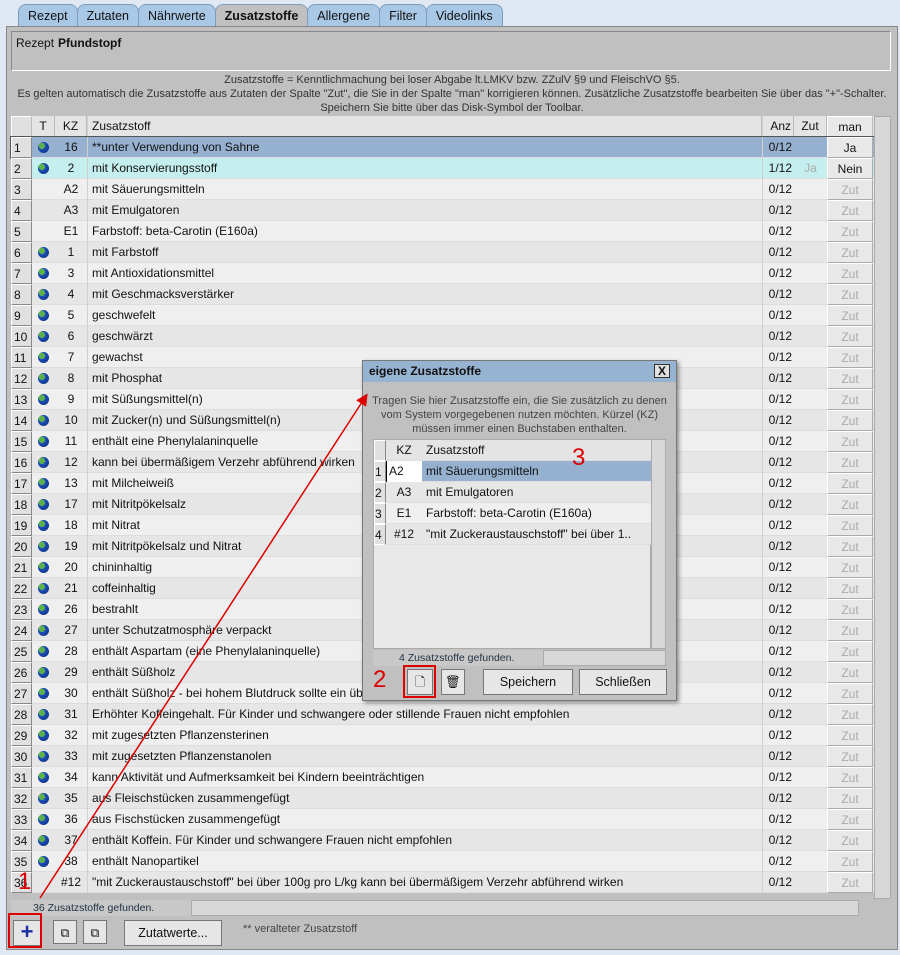 The image size is (900, 955). Describe the element at coordinates (419, 681) in the screenshot. I see `annotation-box-new` at that location.